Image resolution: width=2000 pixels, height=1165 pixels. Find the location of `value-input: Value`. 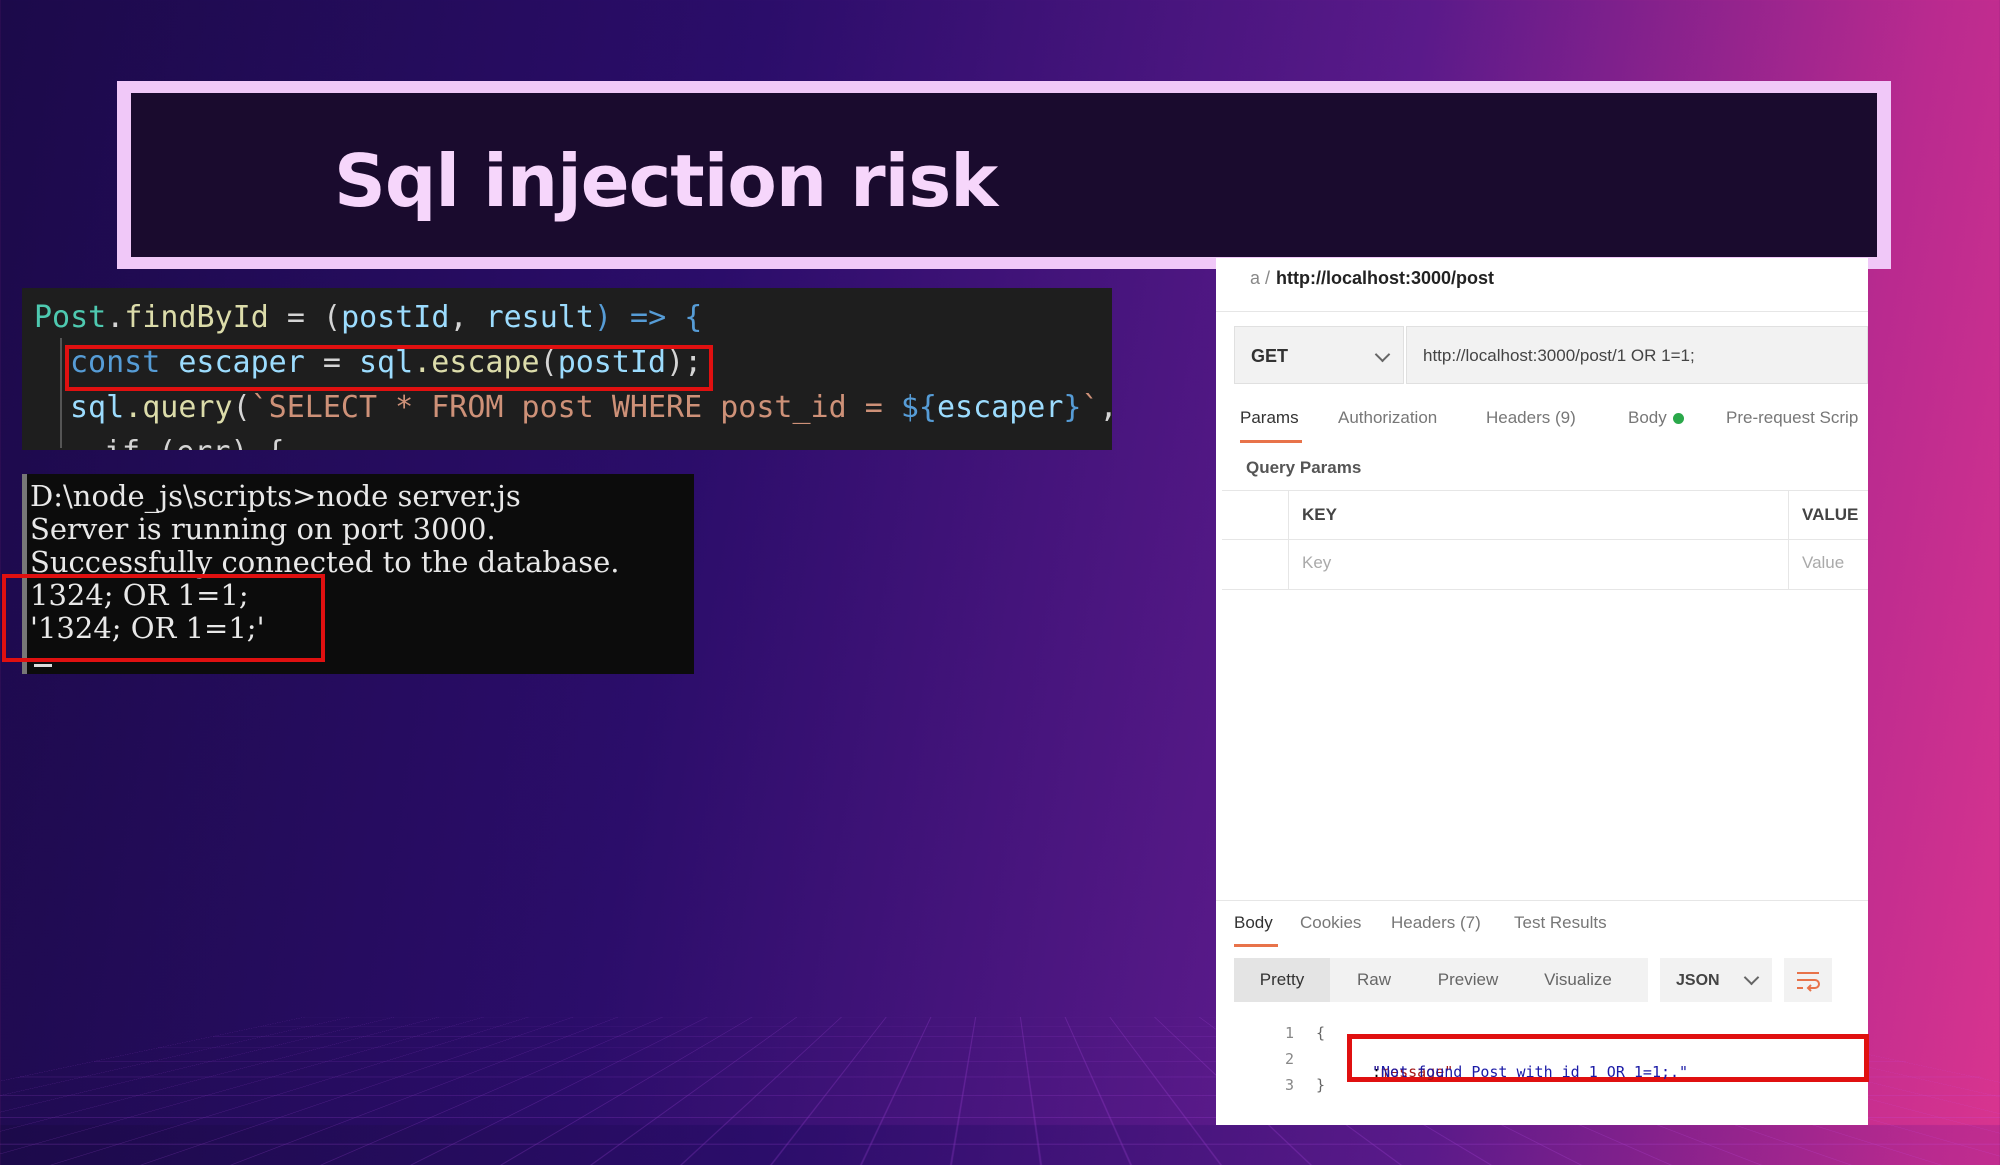

value-input: Value is located at coordinates (1823, 563).